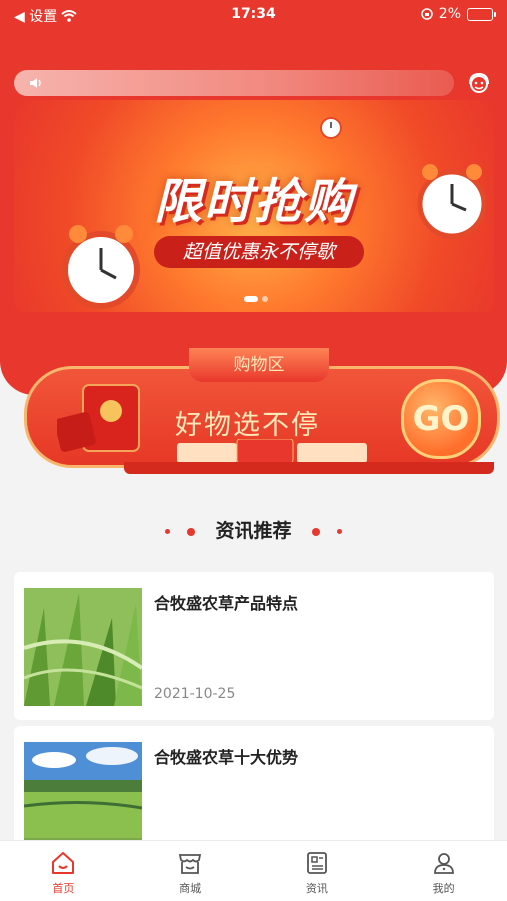  What do you see at coordinates (259, 252) in the screenshot?
I see `banner-subtitle: 超值优惠永不停歇` at bounding box center [259, 252].